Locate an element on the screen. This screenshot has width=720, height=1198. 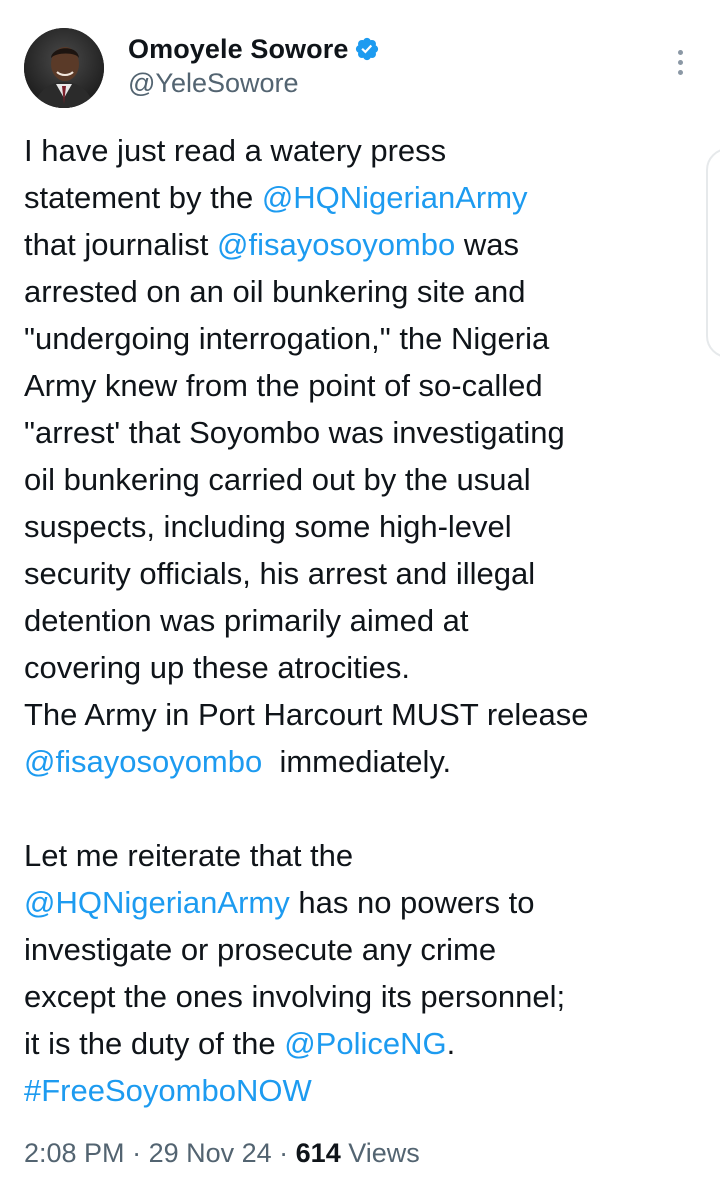
tweet-text-segment: it is the duty of the is located at coordinates (154, 1043).